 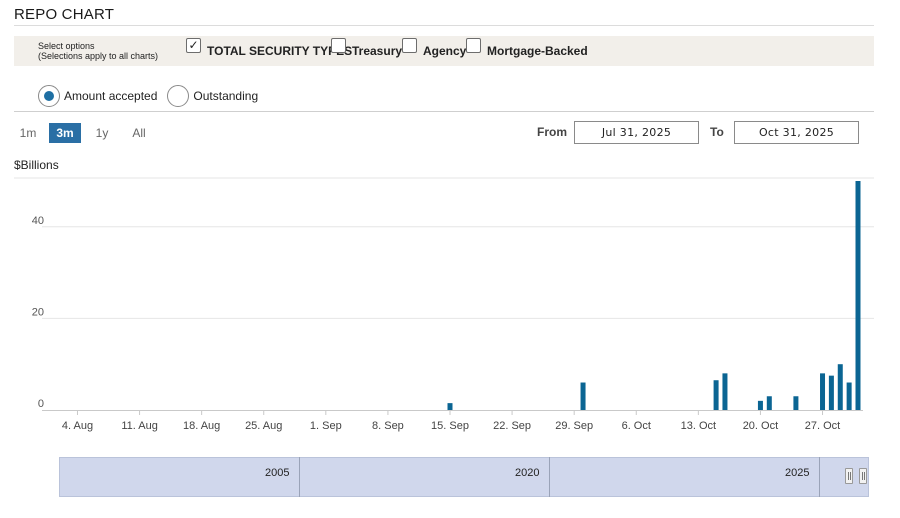 I want to click on radio-amount-accepted: Amount accepted, so click(x=97, y=96).